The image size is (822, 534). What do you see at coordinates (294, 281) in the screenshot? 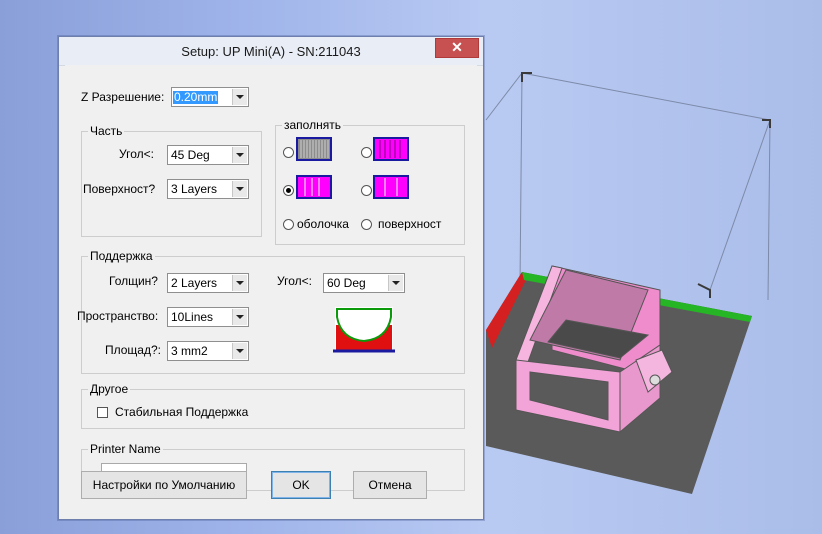
I see `support-angle-label: Угол<:` at bounding box center [294, 281].